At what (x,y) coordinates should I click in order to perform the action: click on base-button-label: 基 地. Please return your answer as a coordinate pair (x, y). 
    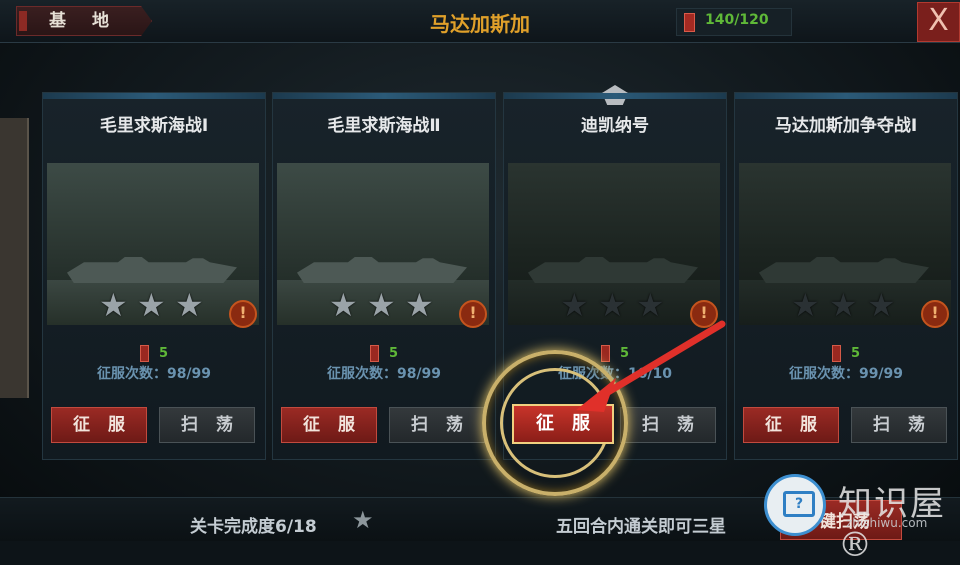
    Looking at the image, I should click on (84, 21).